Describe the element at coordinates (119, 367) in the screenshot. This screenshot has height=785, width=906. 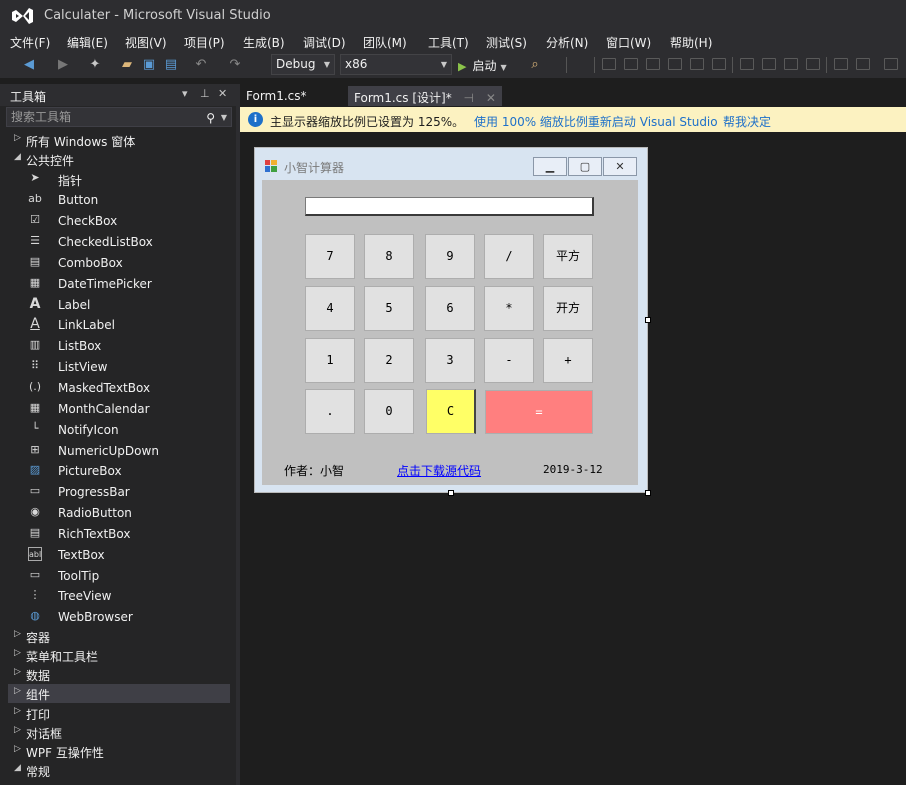
I see `toolbox-item-listview: ⠿ ListView` at that location.